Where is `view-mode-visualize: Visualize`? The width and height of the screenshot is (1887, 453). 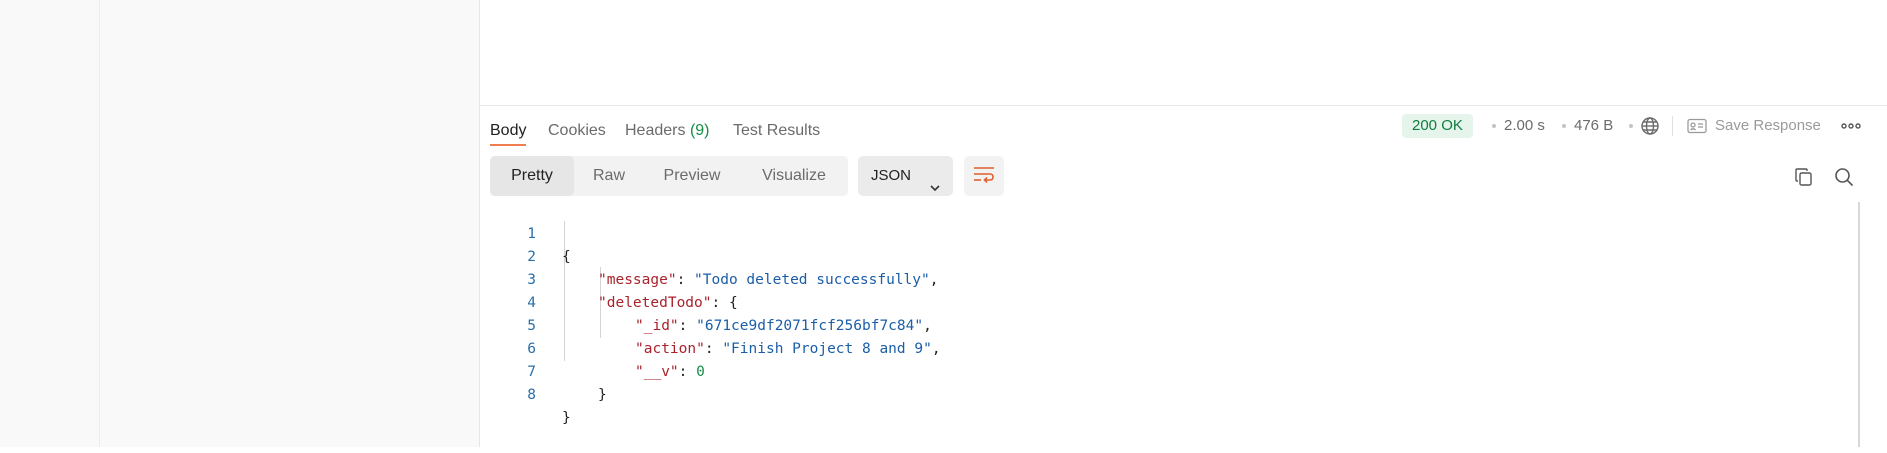 view-mode-visualize: Visualize is located at coordinates (794, 176).